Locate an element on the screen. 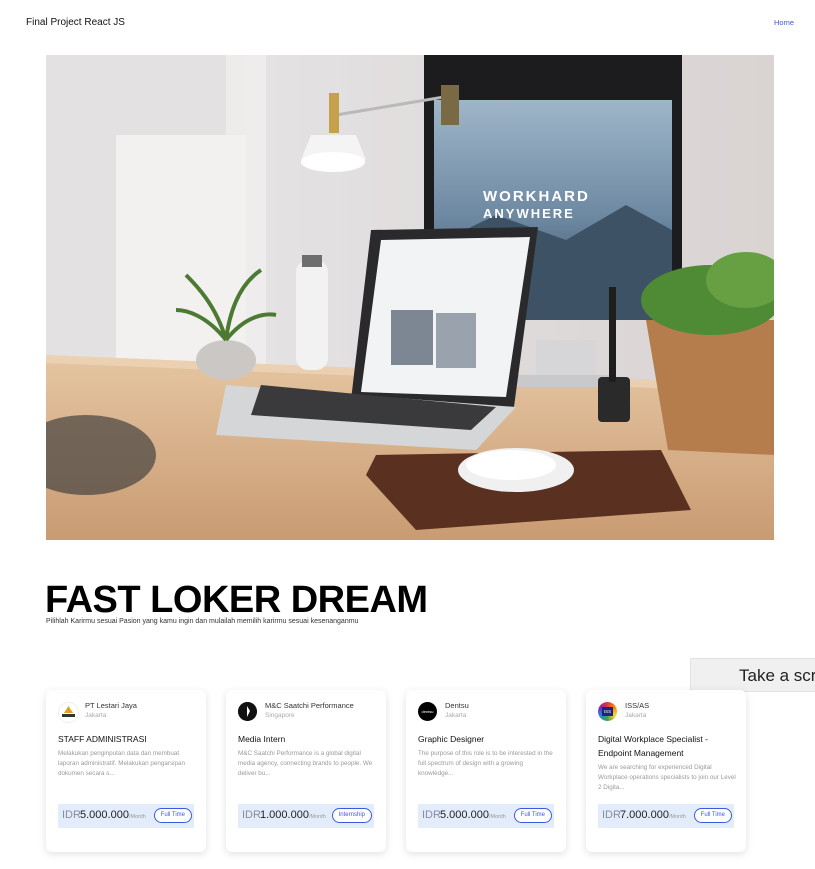 Image resolution: width=815 pixels, height=869 pixels. brand-title: Final Project React JS is located at coordinates (75, 22).